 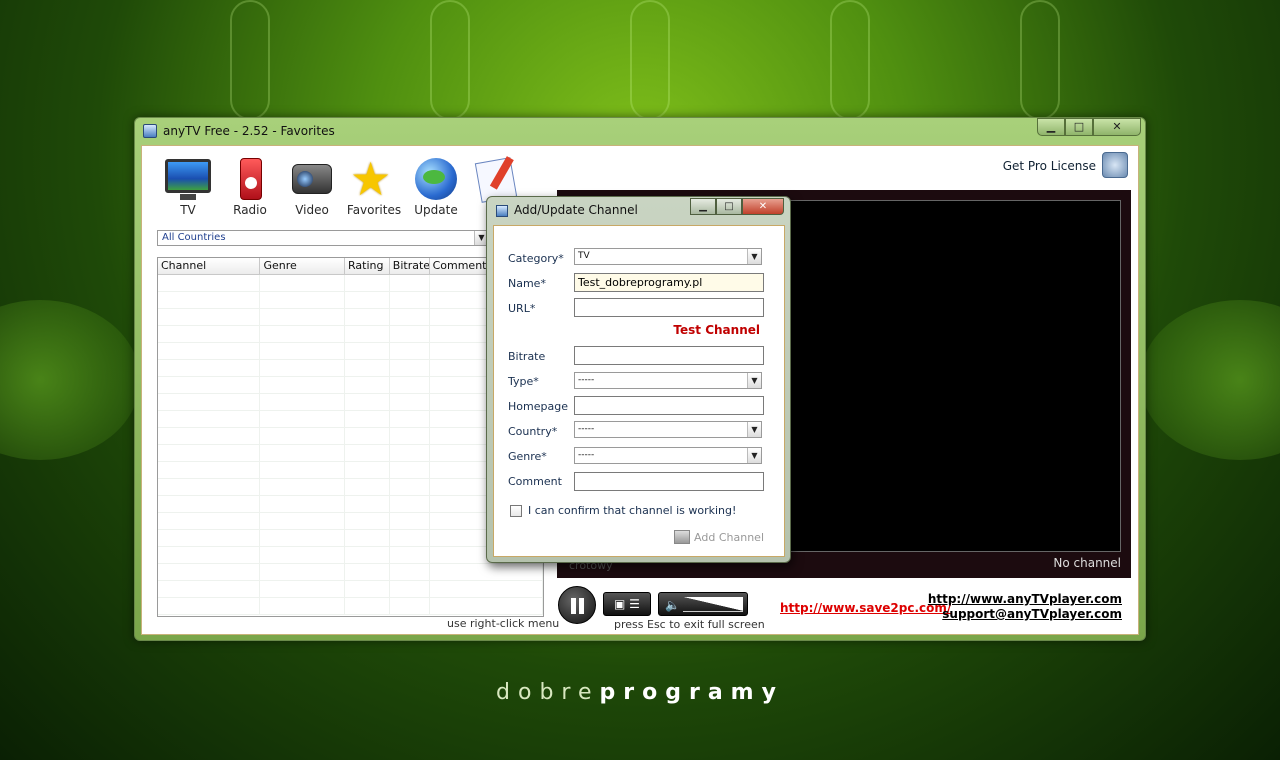 What do you see at coordinates (865, 608) in the screenshot?
I see `save2pc-link: http://www.save2pc.com/` at bounding box center [865, 608].